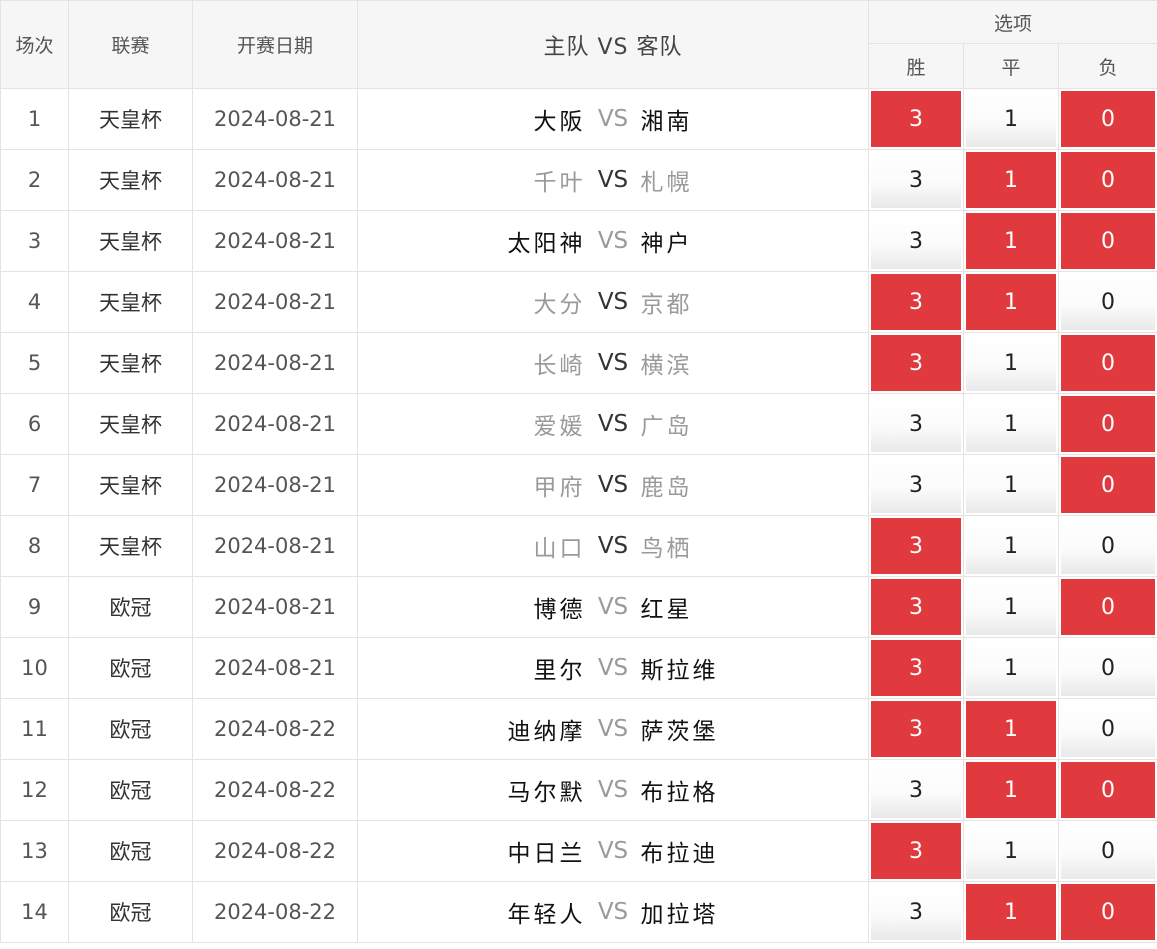 This screenshot has height=949, width=1157. Describe the element at coordinates (613, 302) in the screenshot. I see `matchup: 大分 VS 京都` at that location.